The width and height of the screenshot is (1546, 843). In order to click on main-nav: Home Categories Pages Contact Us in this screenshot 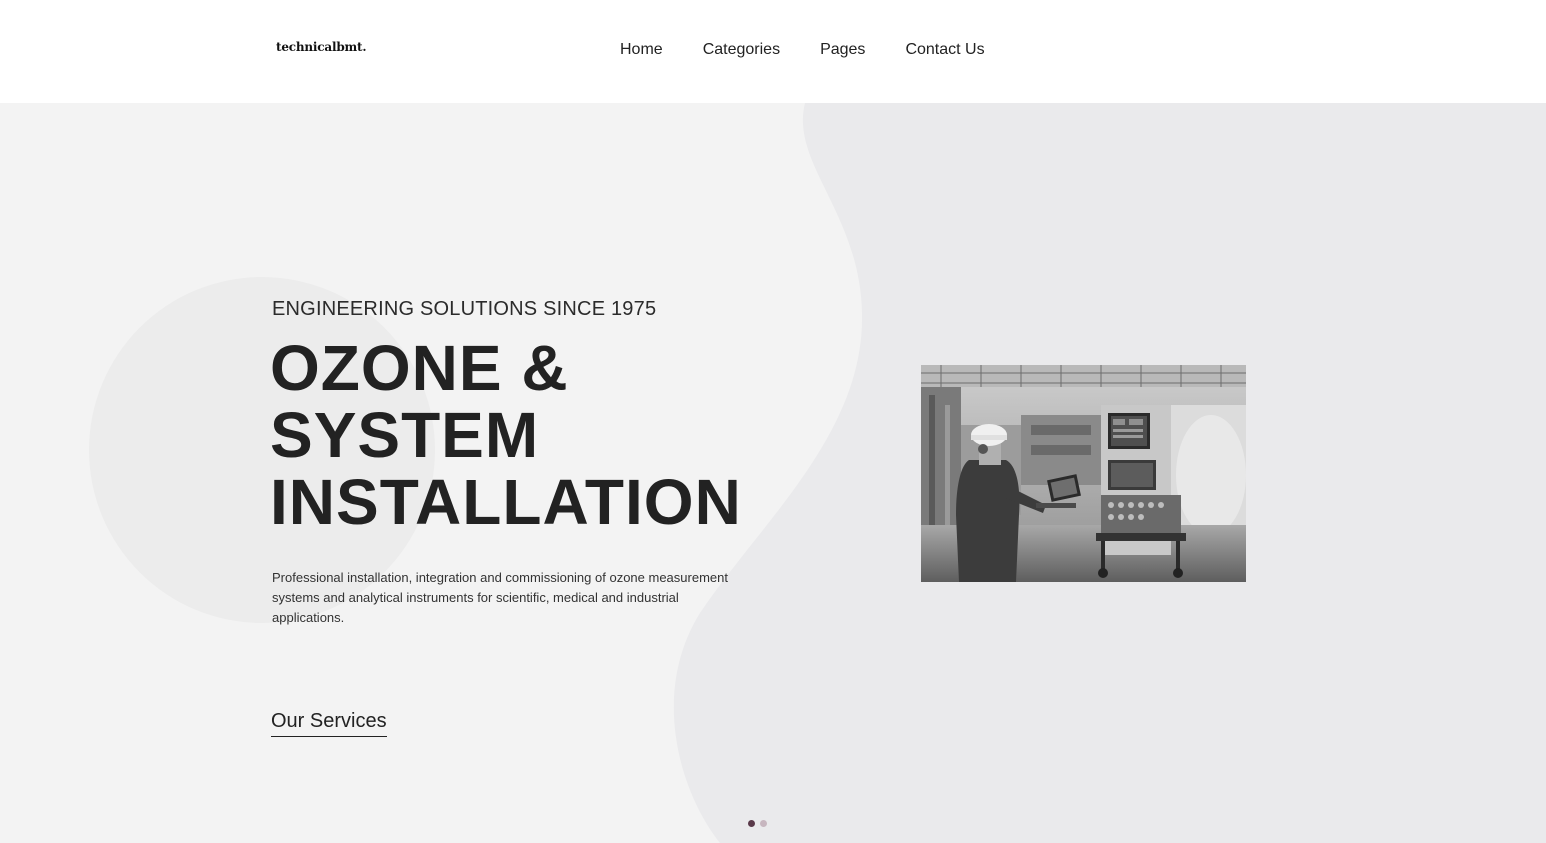, I will do `click(802, 50)`.